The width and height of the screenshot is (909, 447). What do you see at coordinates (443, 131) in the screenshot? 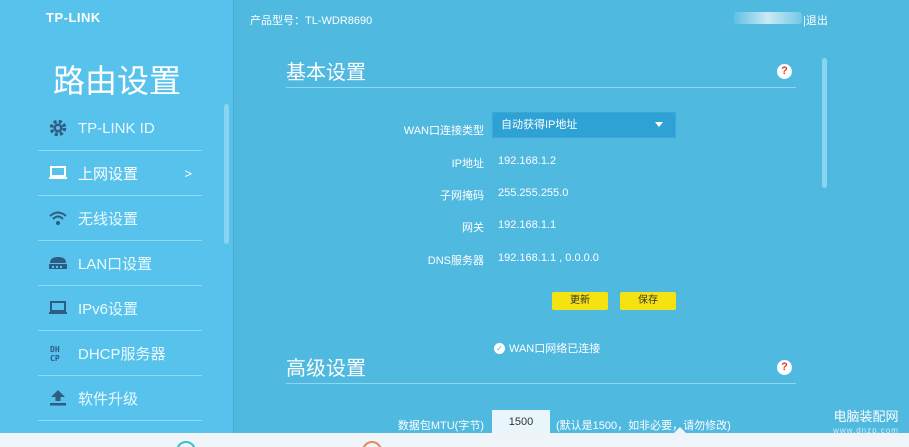
I see `wan-type-label: WAN口连接类型` at bounding box center [443, 131].